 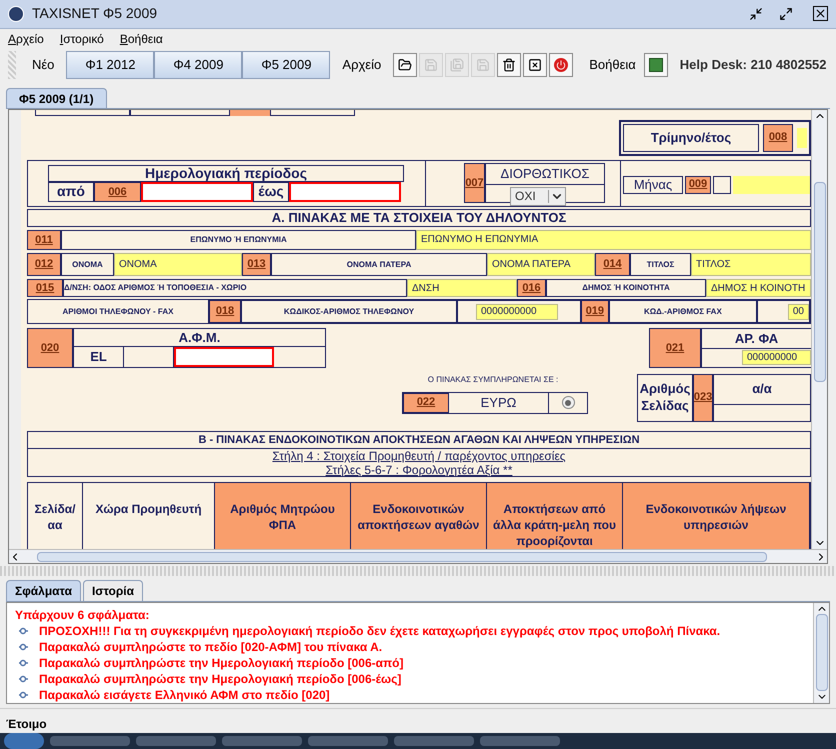 I want to click on horizontal-scrollbar, so click(x=418, y=556).